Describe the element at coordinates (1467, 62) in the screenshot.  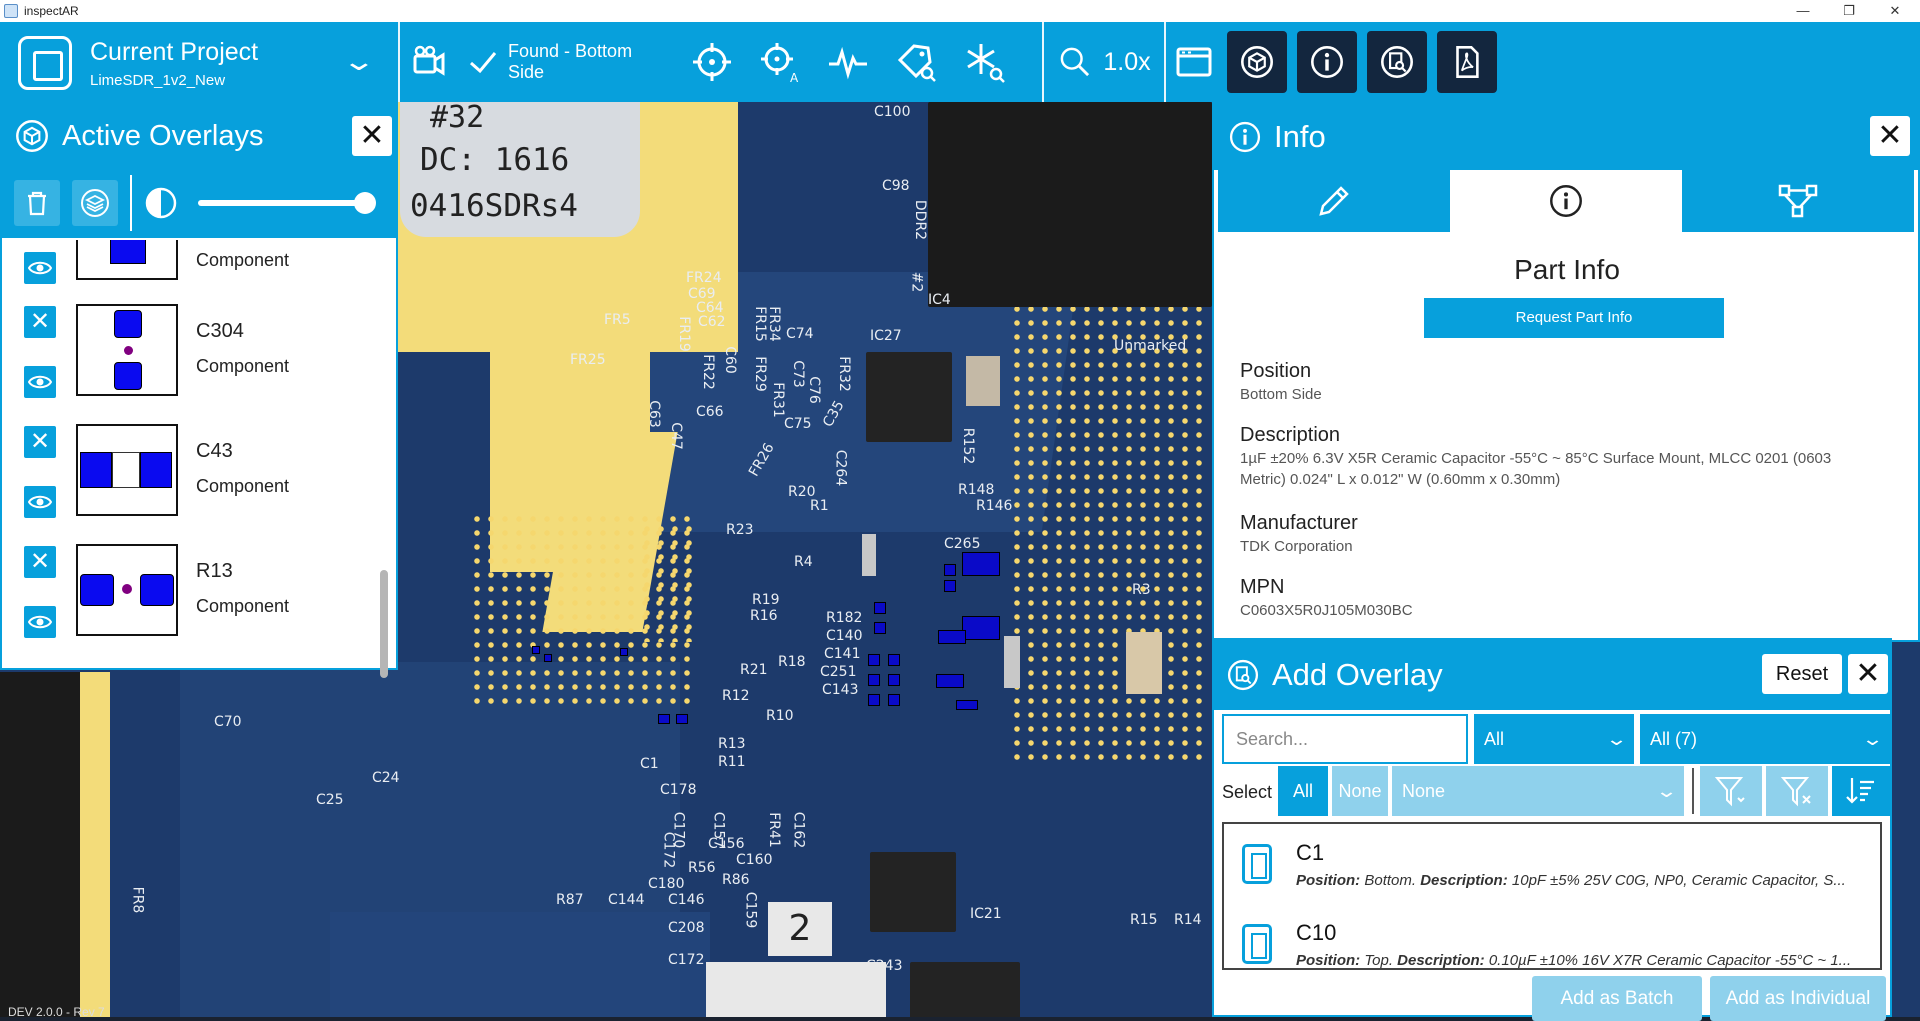
I see `pdf-button` at that location.